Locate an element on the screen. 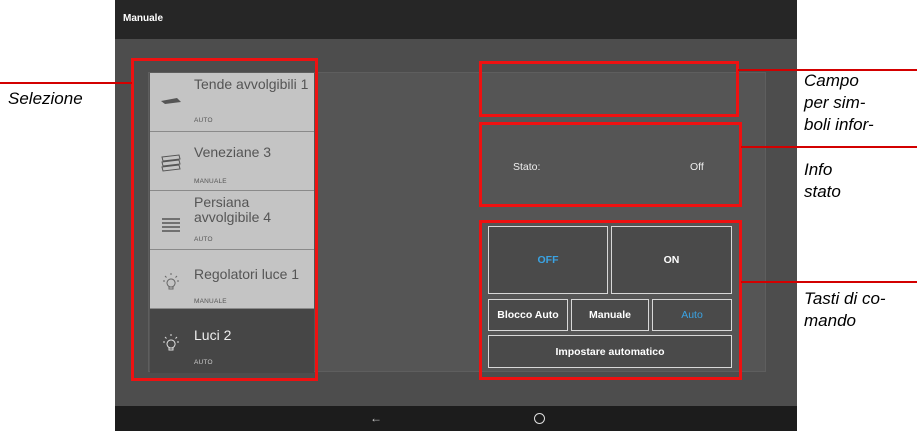 This screenshot has height=431, width=917. selection-callout-line is located at coordinates (66, 83).